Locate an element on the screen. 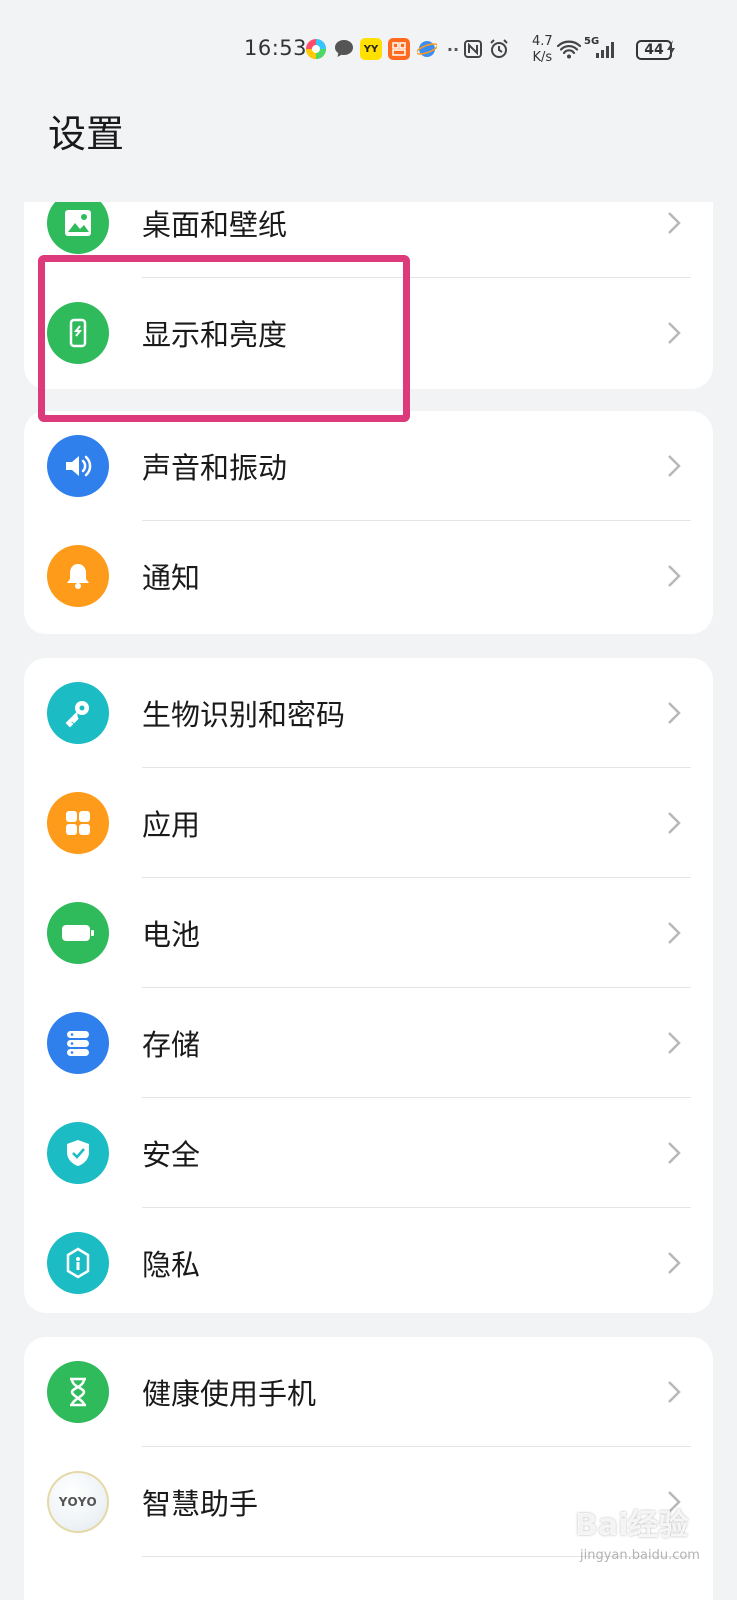 The width and height of the screenshot is (737, 1600). battery-icon is located at coordinates (78, 933).